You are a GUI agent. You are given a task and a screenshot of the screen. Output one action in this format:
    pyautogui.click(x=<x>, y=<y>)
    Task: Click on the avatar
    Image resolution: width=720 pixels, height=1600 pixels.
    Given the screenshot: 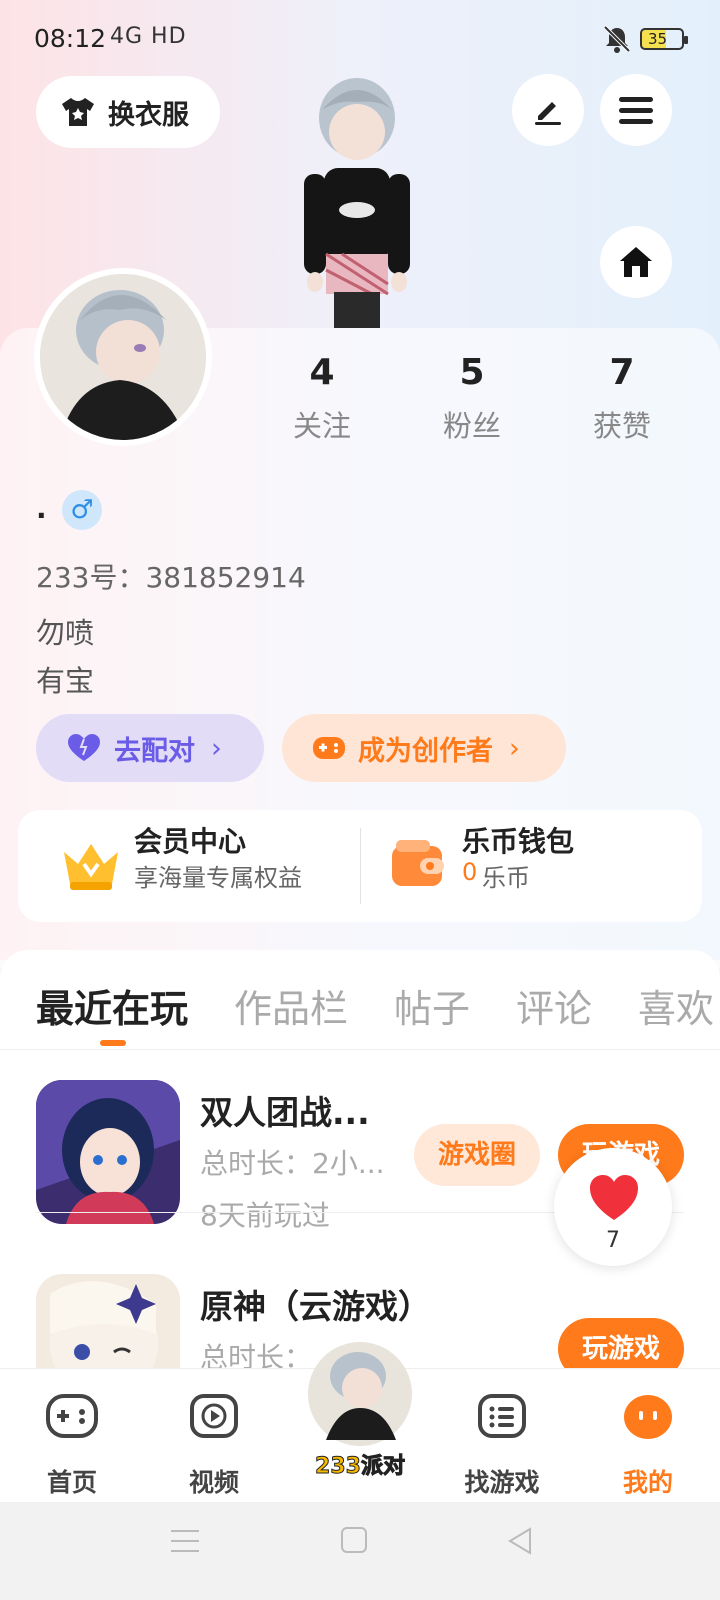 What is the action you would take?
    pyautogui.click(x=123, y=357)
    